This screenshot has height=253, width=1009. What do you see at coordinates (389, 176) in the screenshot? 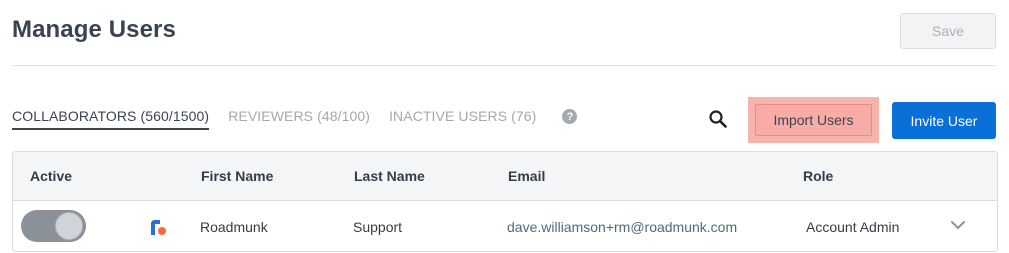
I see `column-header-last-name: Last Name` at bounding box center [389, 176].